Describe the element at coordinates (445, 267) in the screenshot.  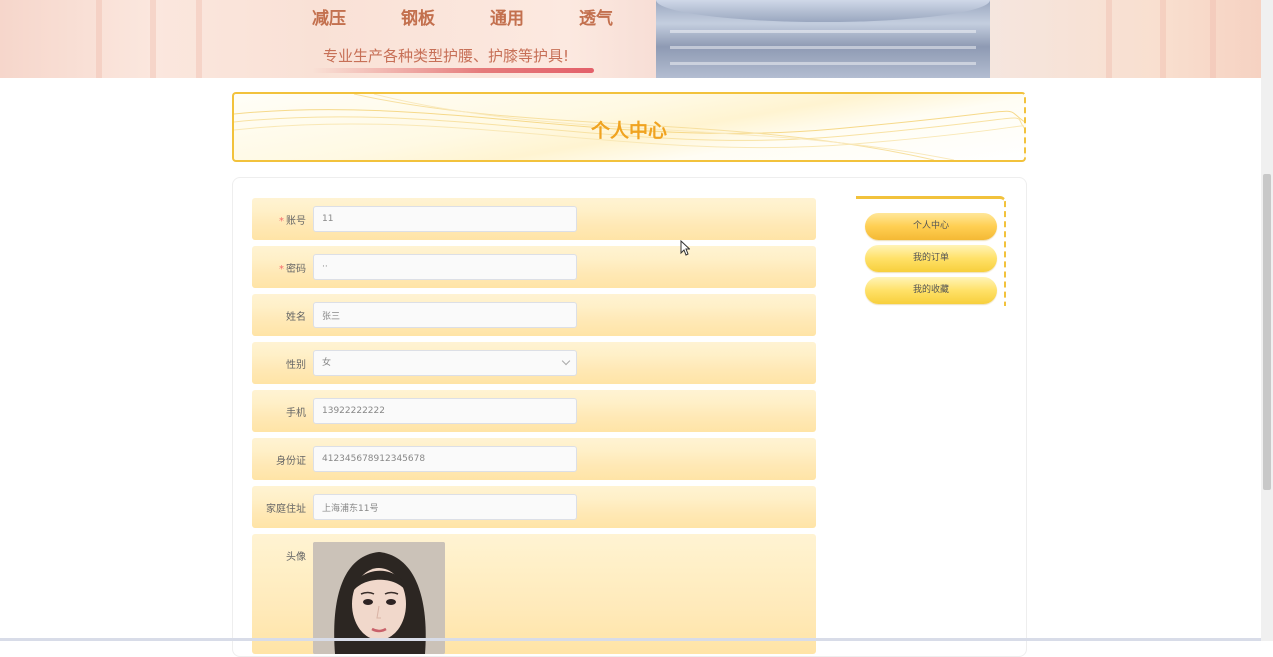
I see `password-input` at that location.